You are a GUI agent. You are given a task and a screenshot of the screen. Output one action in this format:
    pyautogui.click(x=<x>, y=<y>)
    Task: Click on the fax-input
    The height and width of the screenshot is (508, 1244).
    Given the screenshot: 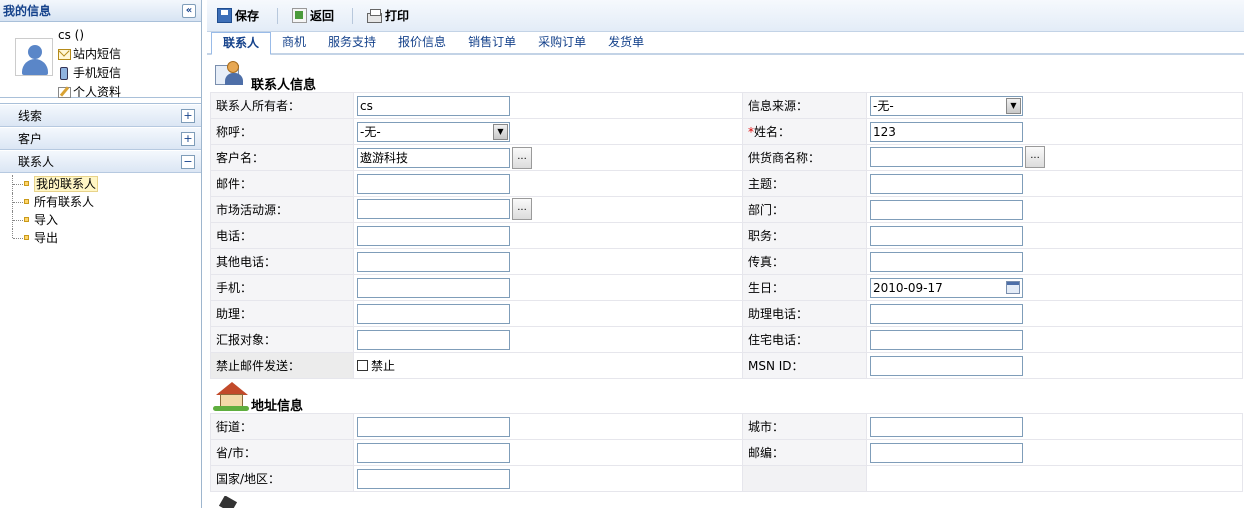 What is the action you would take?
    pyautogui.click(x=946, y=261)
    